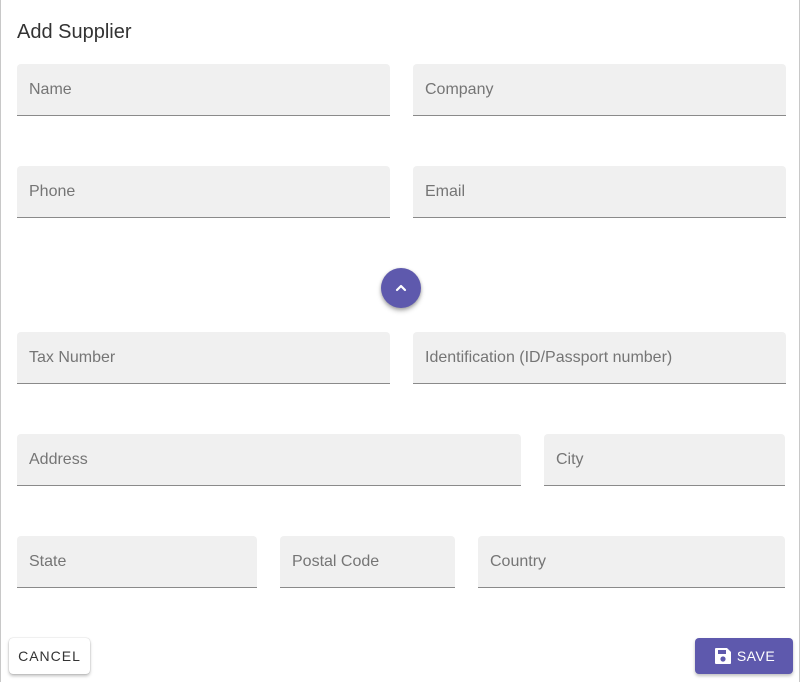 The width and height of the screenshot is (800, 682). I want to click on address-input, so click(269, 459).